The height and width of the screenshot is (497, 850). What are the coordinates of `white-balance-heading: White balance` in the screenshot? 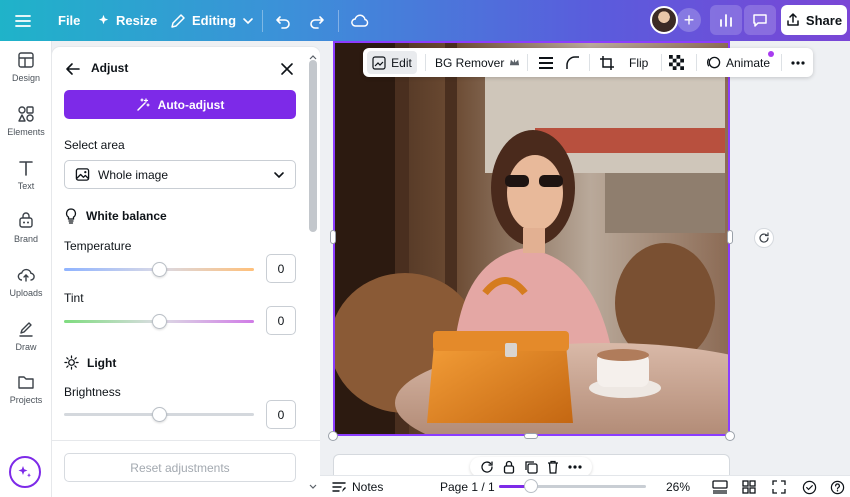 It's located at (115, 216).